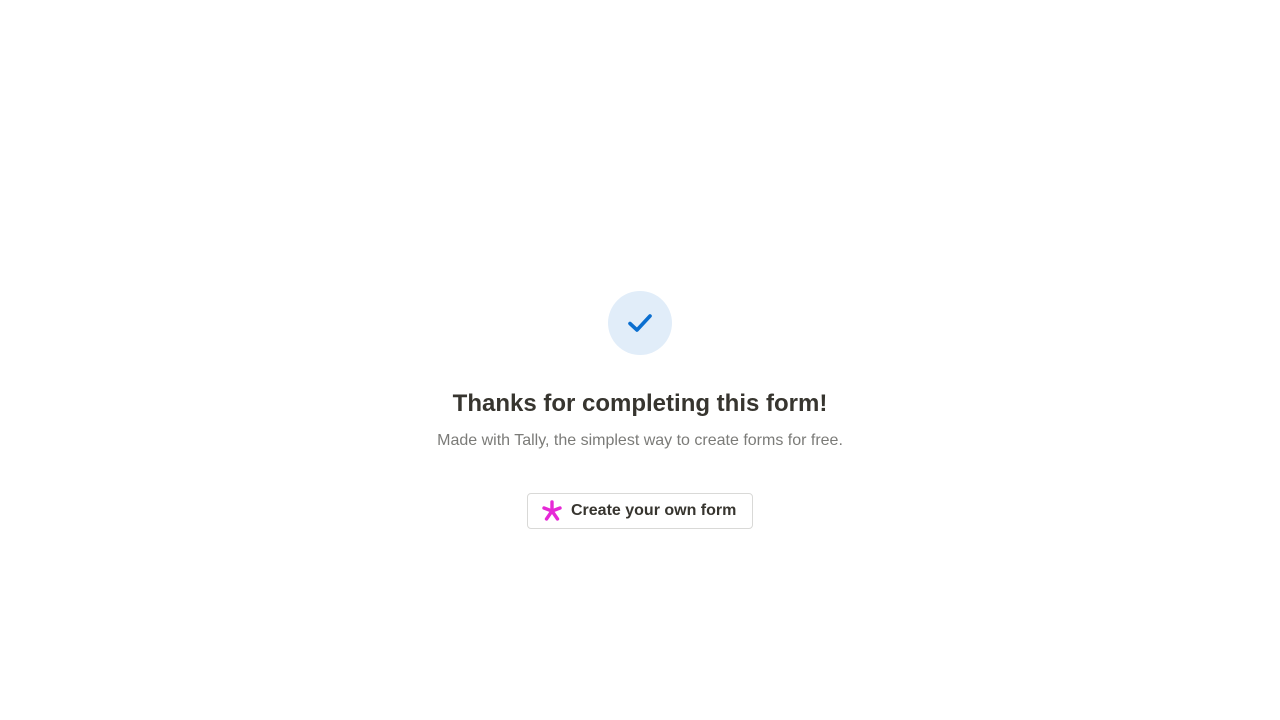 This screenshot has height=720, width=1280. I want to click on tally-asterisk-icon, so click(552, 511).